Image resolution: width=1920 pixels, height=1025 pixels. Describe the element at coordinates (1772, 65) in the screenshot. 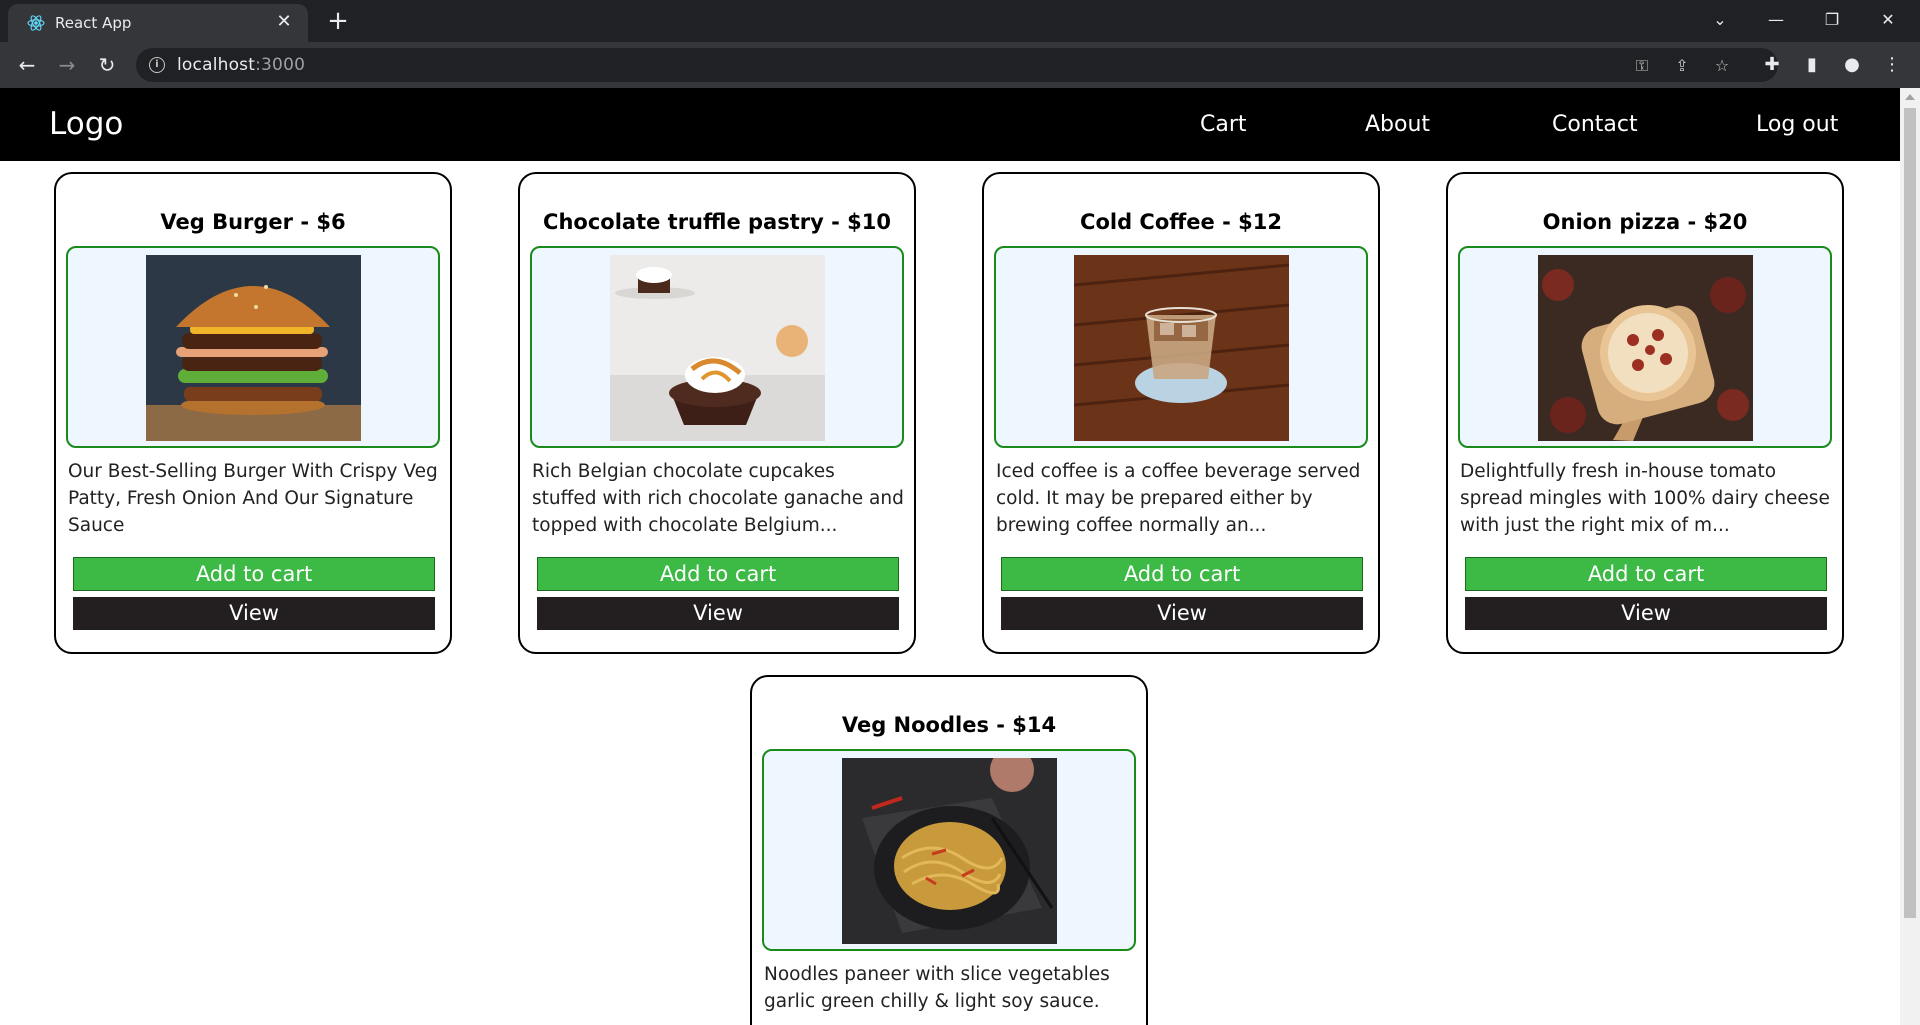

I see `extensions-icon: ✚` at that location.